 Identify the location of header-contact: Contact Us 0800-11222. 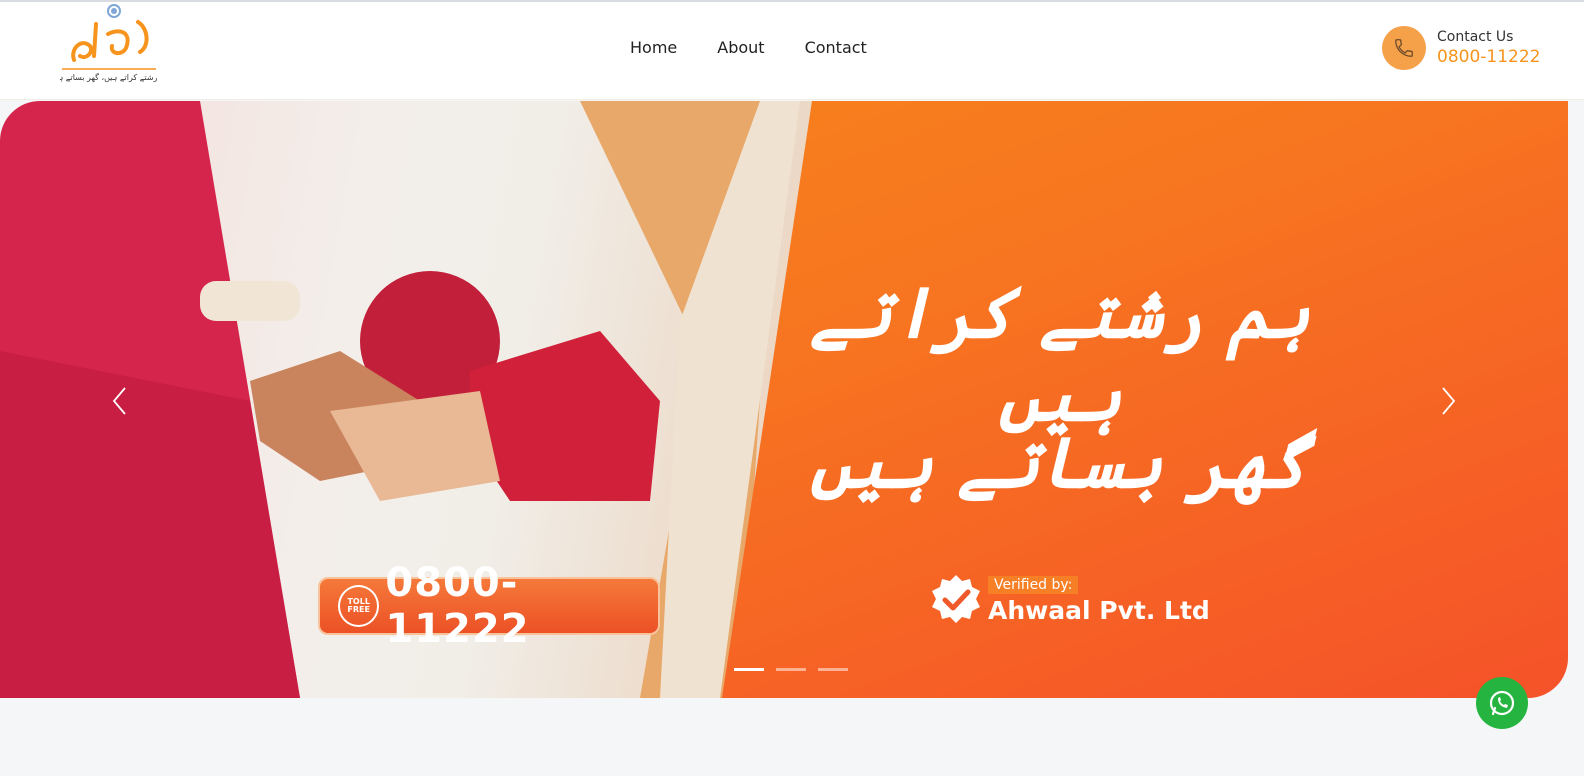
(1461, 48).